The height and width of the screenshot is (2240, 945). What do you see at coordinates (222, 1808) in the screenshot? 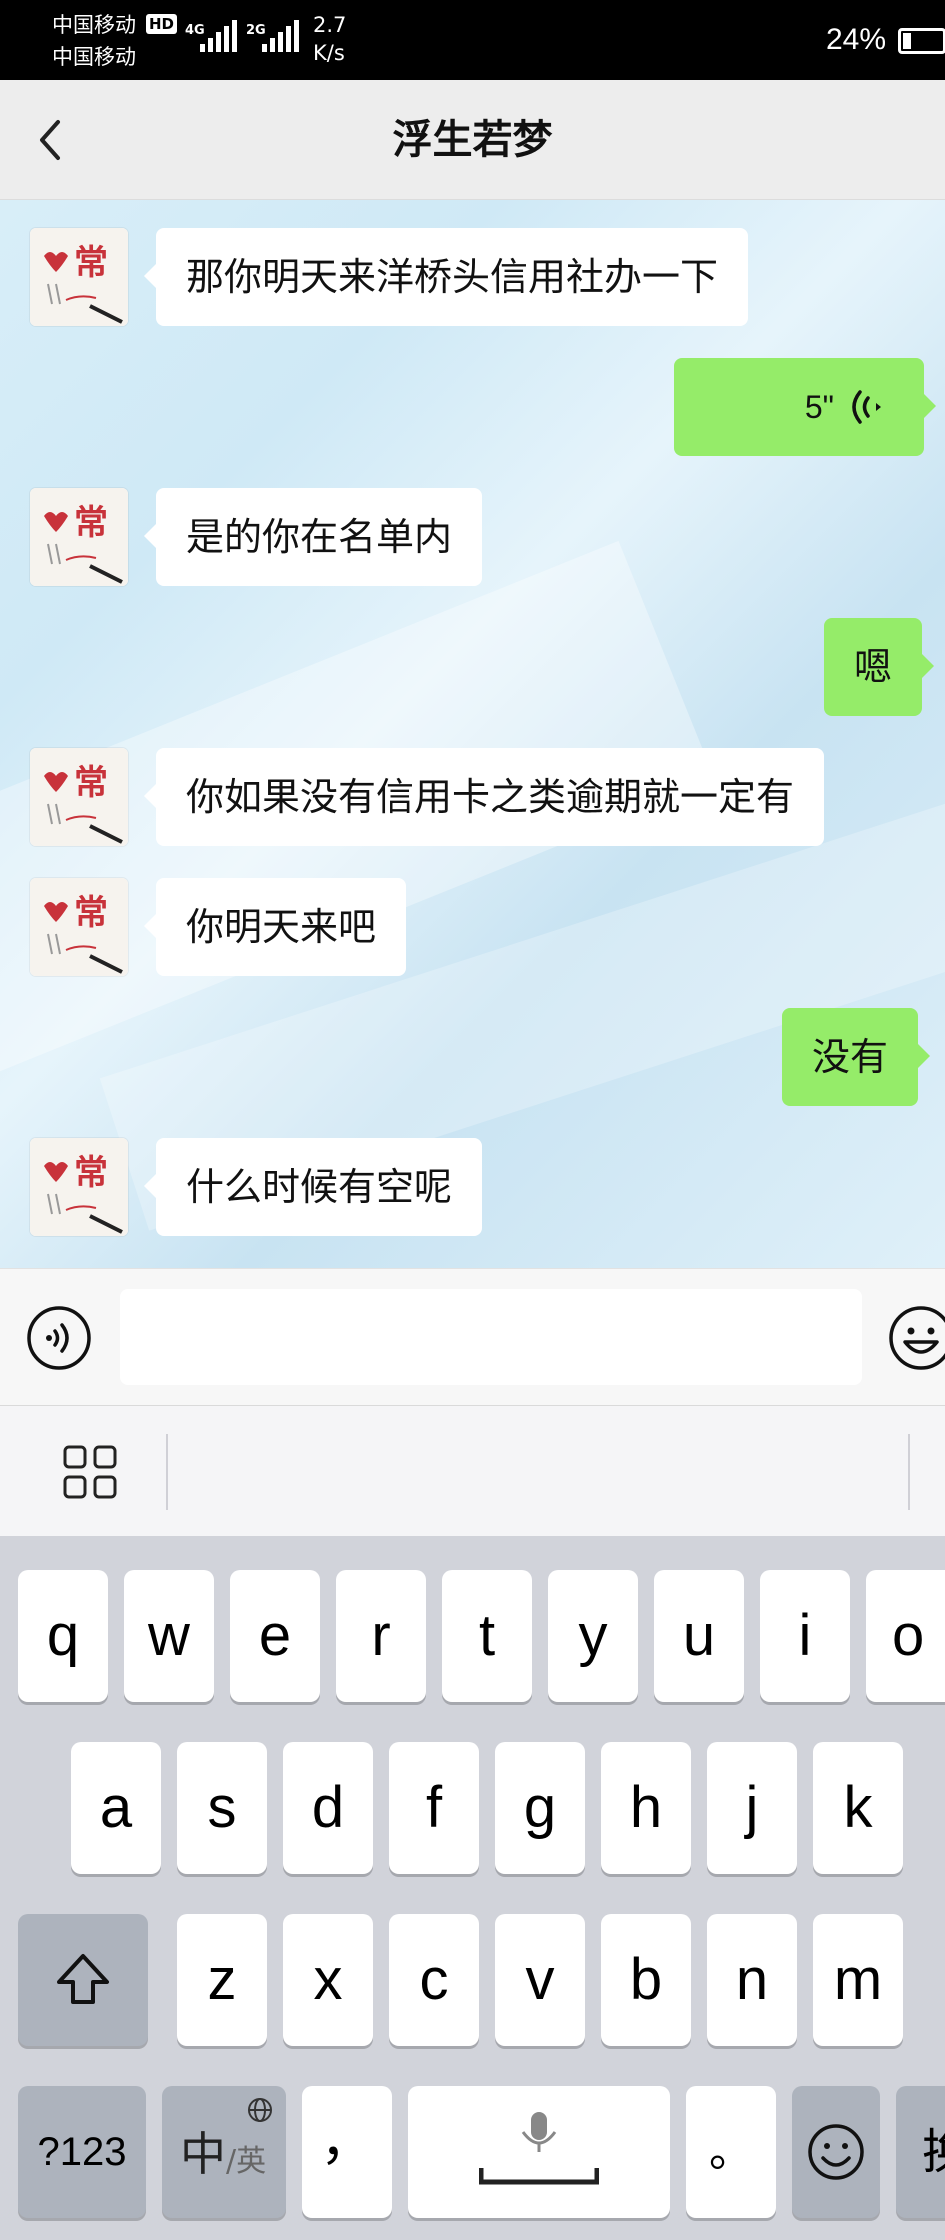
I see `key-s: s` at bounding box center [222, 1808].